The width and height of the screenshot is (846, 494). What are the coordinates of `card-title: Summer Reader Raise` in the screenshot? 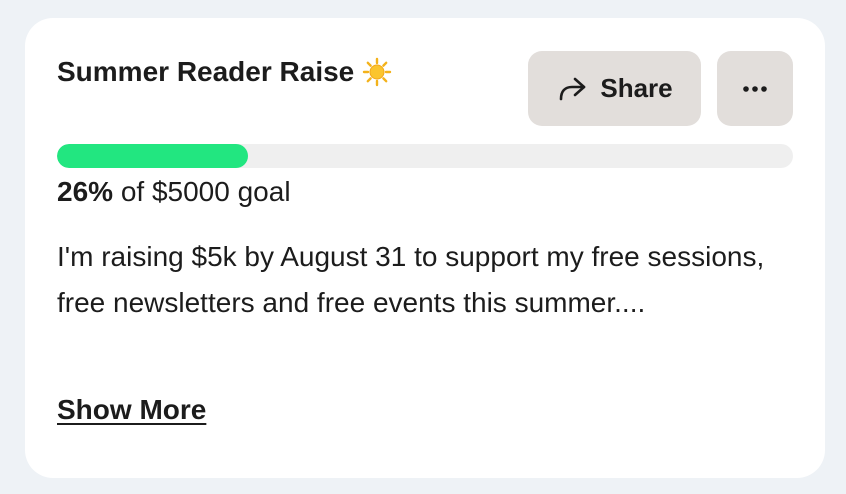 It's located at (224, 72).